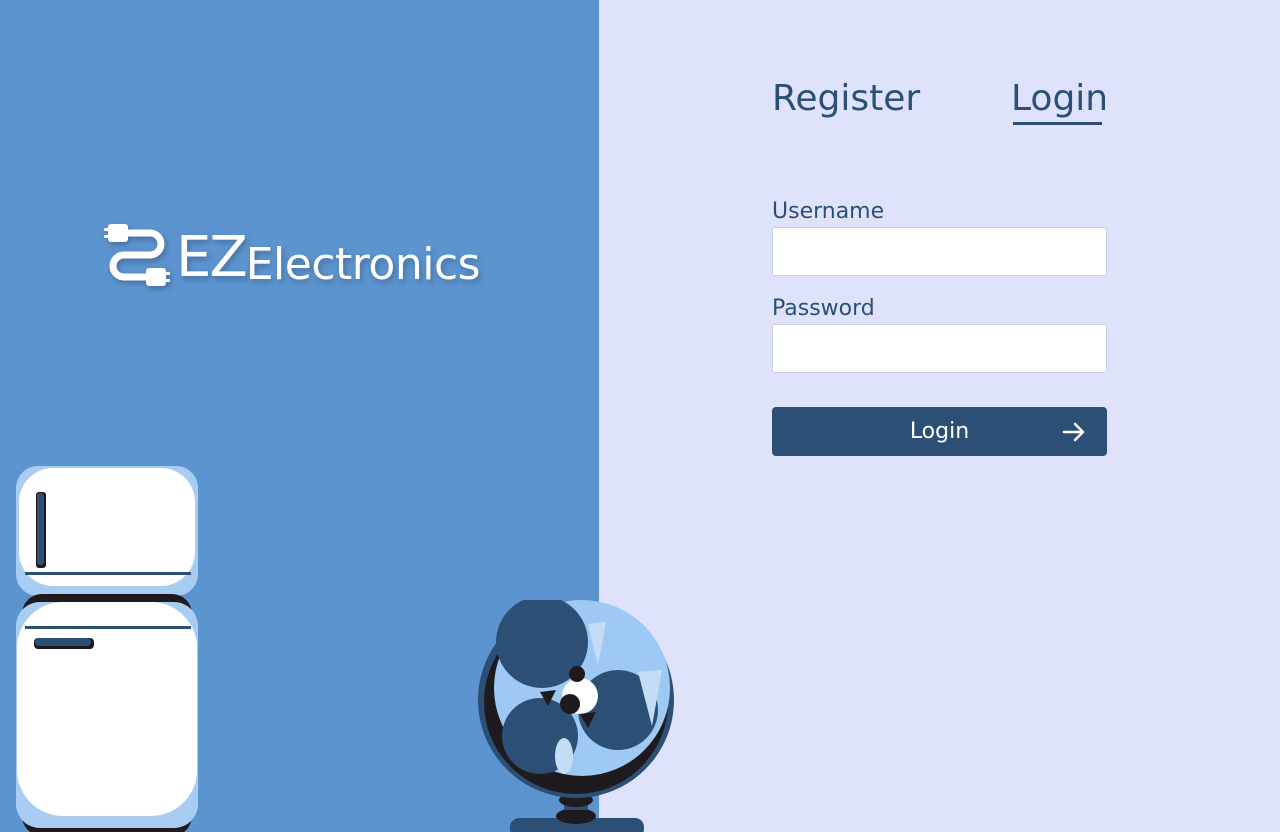  What do you see at coordinates (212, 257) in the screenshot?
I see `brand-name-prefix: EZ` at bounding box center [212, 257].